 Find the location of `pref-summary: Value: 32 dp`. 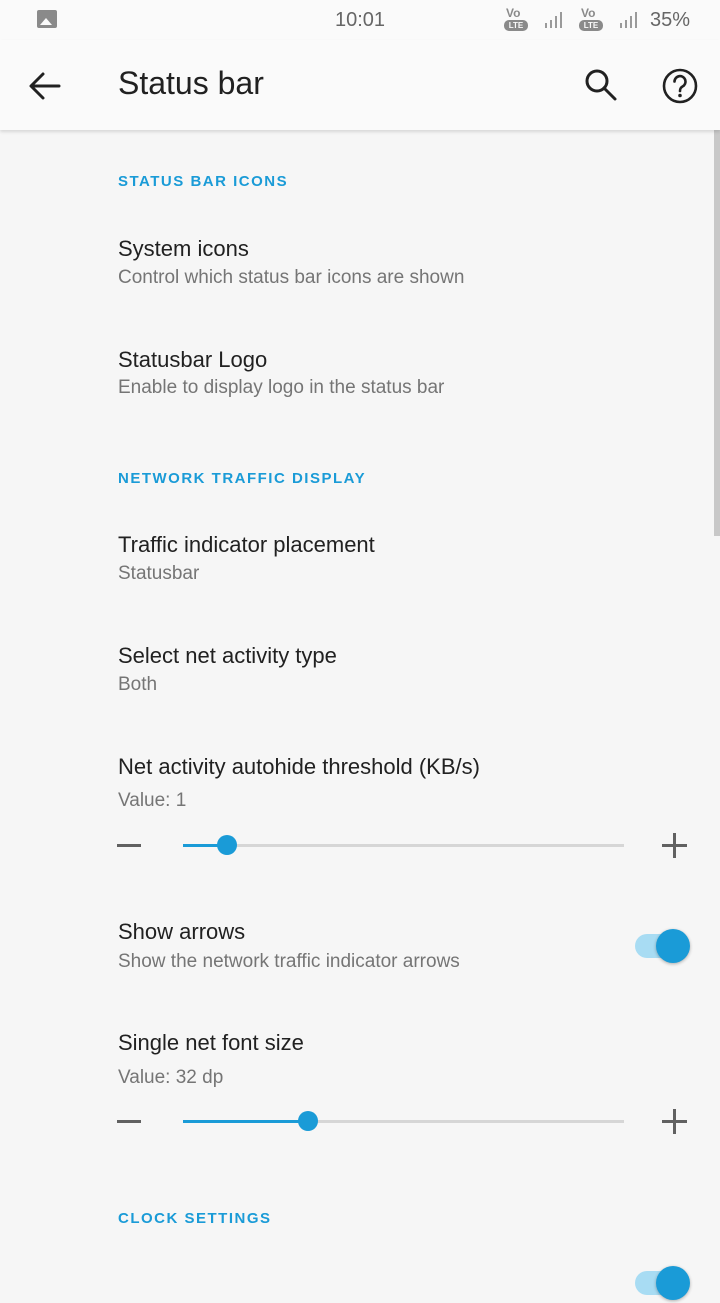

pref-summary: Value: 32 dp is located at coordinates (171, 1077).